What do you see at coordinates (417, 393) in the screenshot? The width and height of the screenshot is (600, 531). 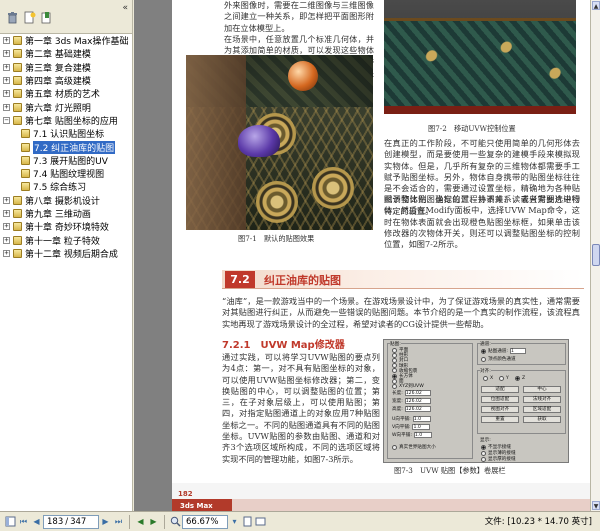 I see `length-spinner: 126.02` at bounding box center [417, 393].